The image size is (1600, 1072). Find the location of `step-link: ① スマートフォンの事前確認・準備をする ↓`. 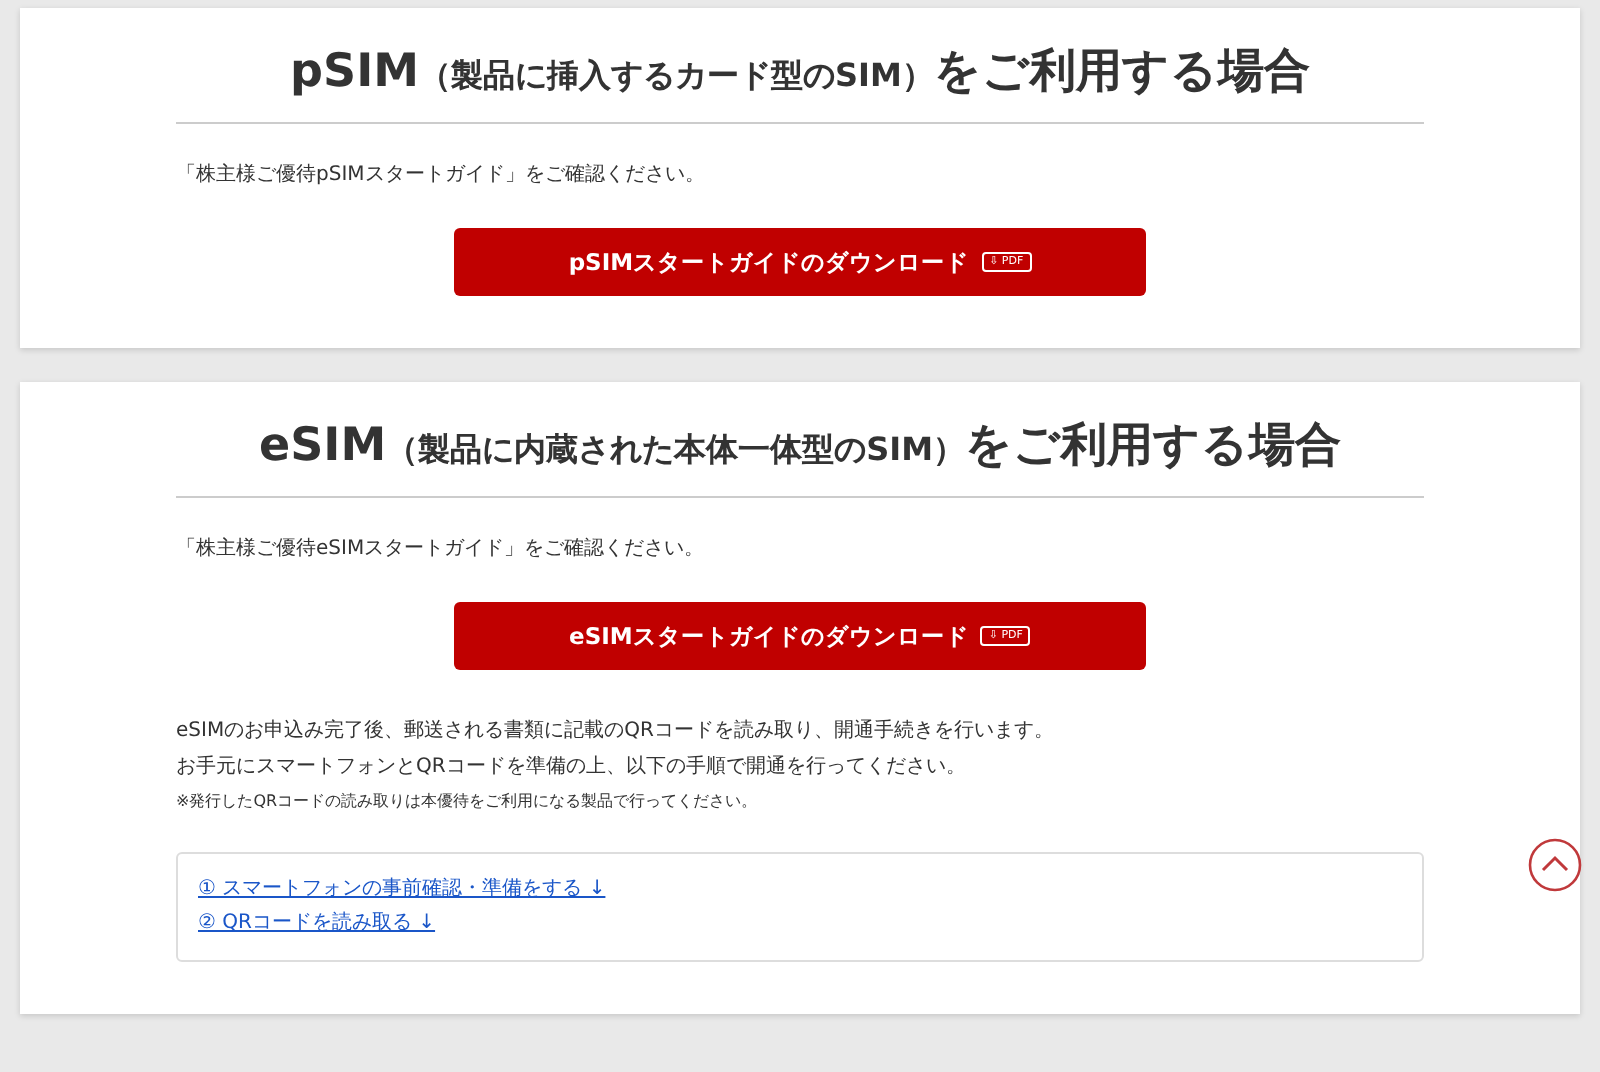

step-link: ① スマートフォンの事前確認・準備をする ↓ is located at coordinates (402, 888).